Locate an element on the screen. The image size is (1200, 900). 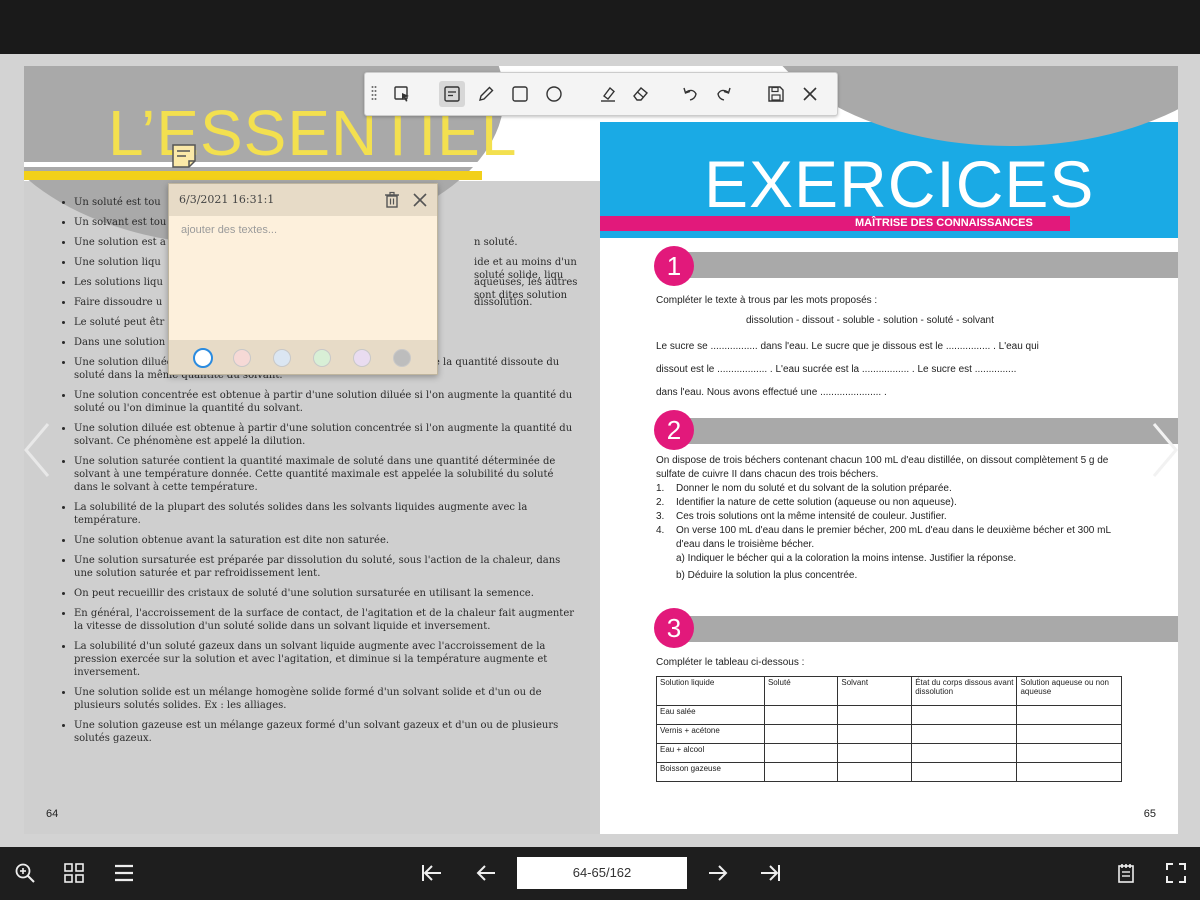
question-number: 1. is located at coordinates (660, 488).